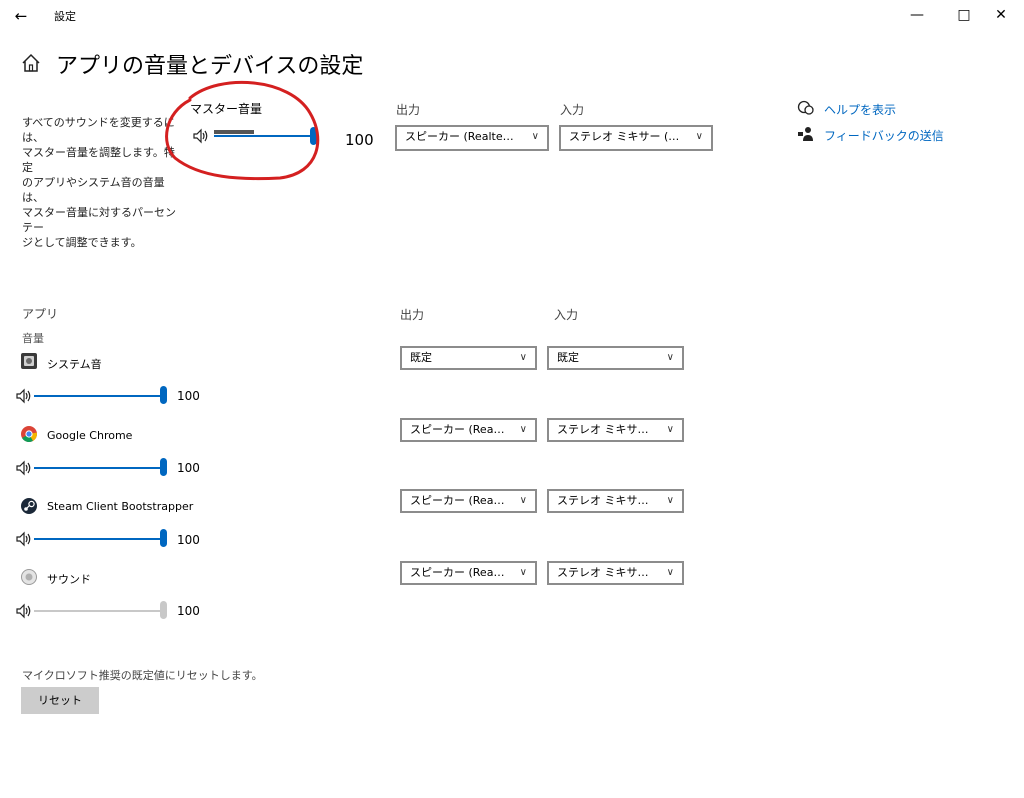  What do you see at coordinates (512, 16) in the screenshot?
I see `title-bar: ← 設定 — □ ✕` at bounding box center [512, 16].